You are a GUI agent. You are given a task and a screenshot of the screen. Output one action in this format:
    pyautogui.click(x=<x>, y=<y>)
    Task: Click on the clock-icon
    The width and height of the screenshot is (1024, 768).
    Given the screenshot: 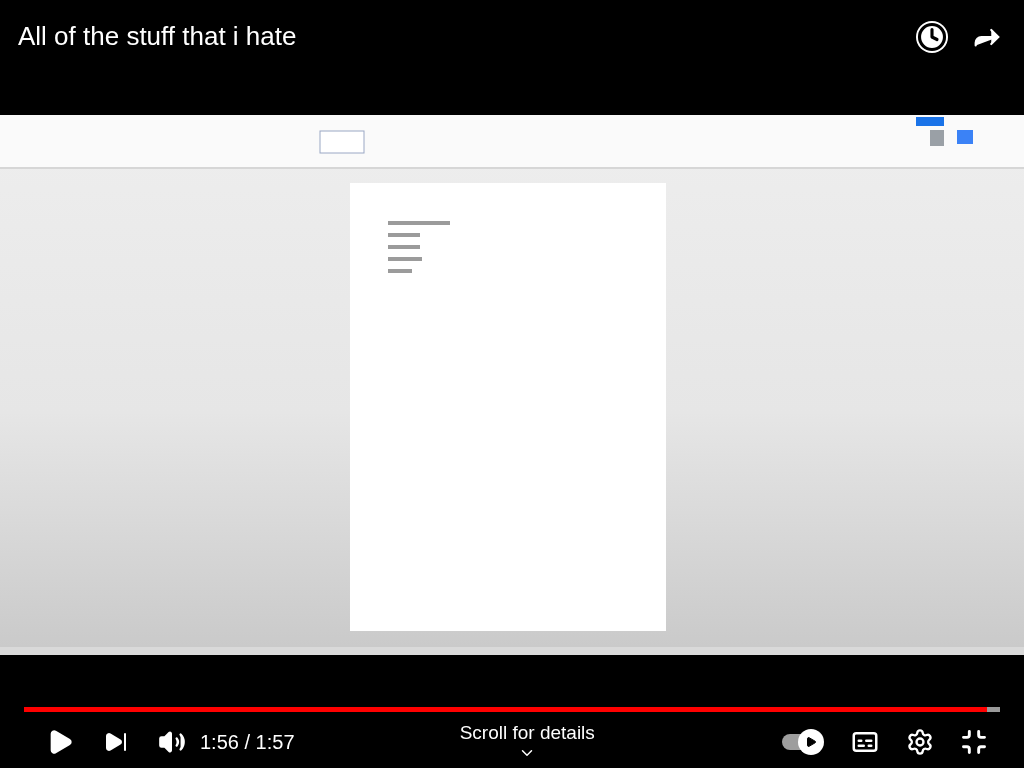 What is the action you would take?
    pyautogui.click(x=932, y=37)
    